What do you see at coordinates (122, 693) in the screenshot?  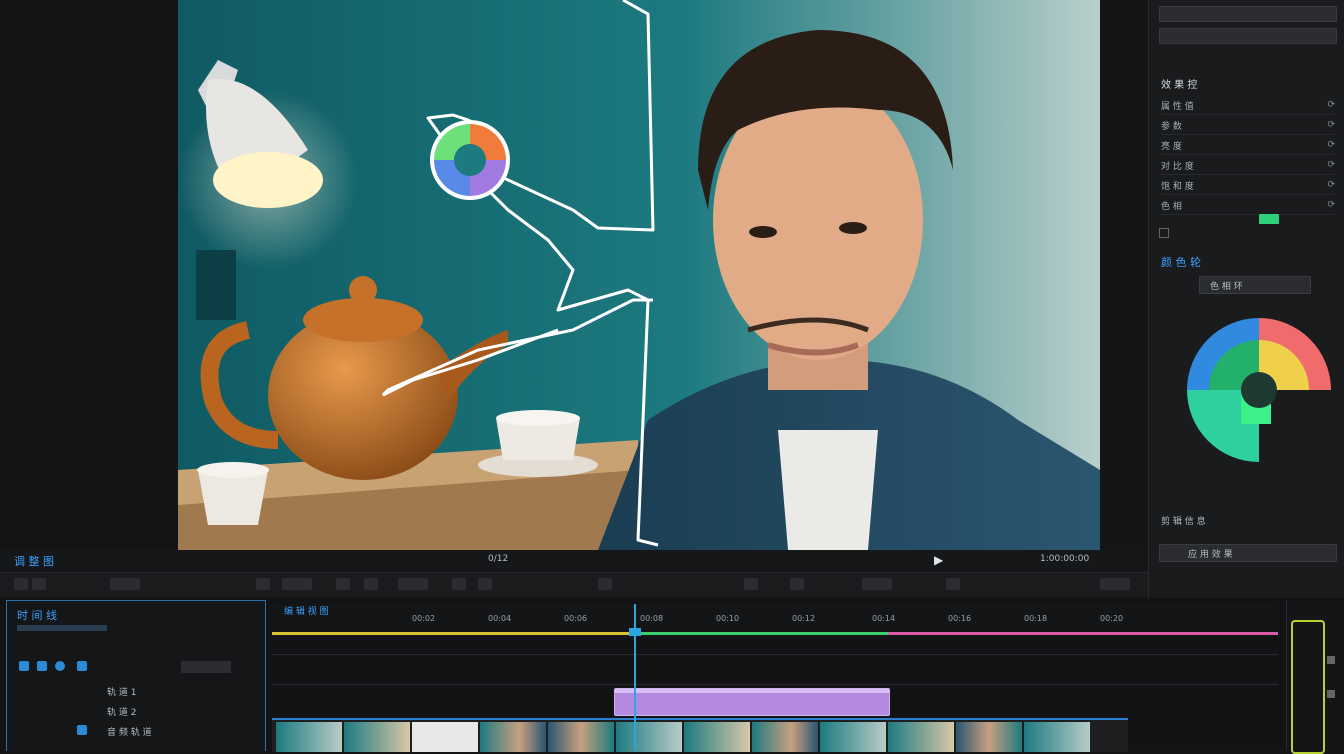 I see `track-label: 轨 道 1` at bounding box center [122, 693].